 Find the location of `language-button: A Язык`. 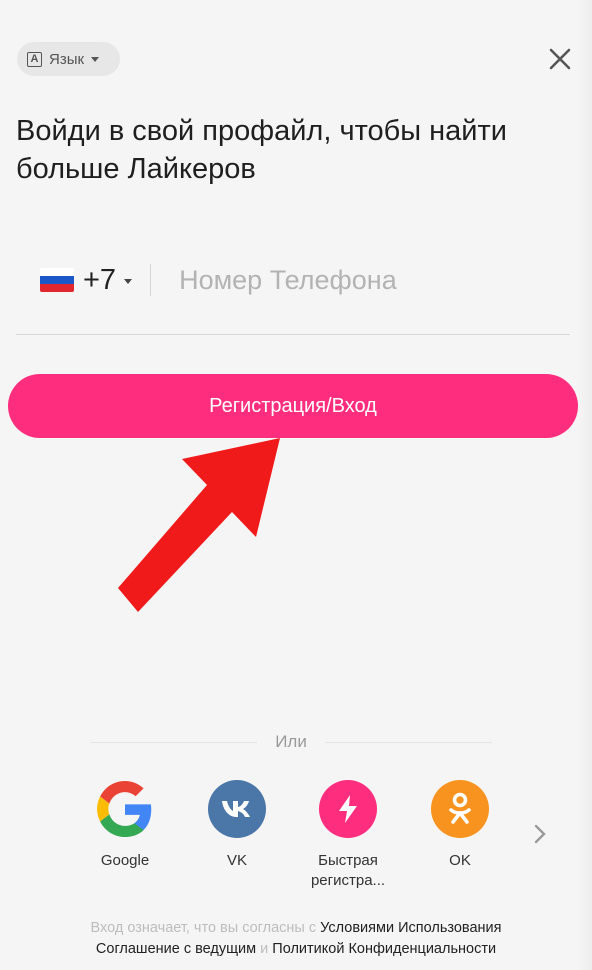

language-button: A Язык is located at coordinates (68, 59).